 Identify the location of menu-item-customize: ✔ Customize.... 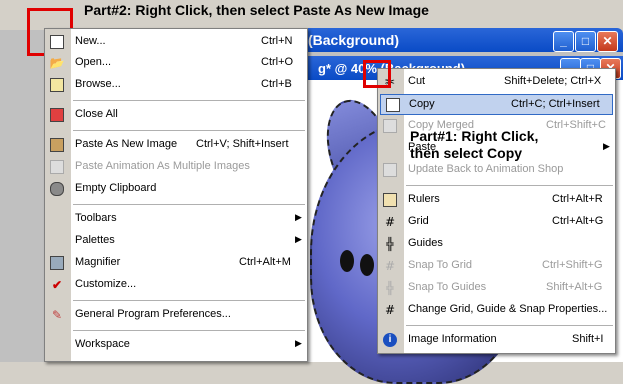
(176, 285).